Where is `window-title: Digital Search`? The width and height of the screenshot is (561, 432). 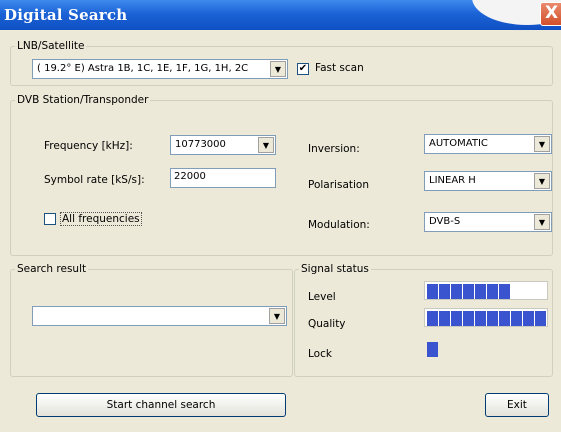
window-title: Digital Search is located at coordinates (66, 15).